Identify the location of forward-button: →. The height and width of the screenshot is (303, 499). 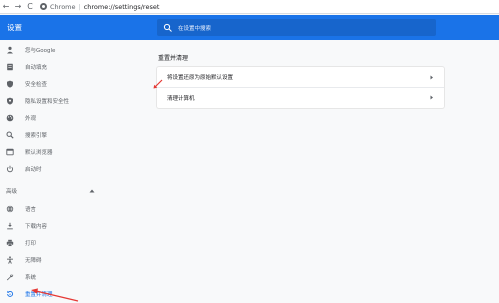
(18, 7).